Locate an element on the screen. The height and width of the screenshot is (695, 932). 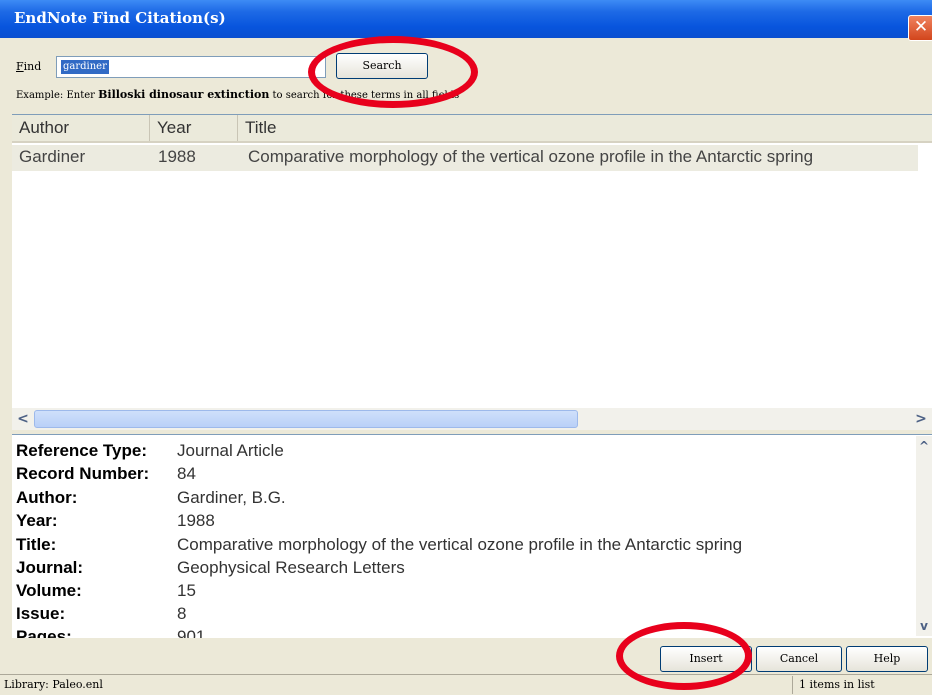
field-value: 901 is located at coordinates (191, 632).